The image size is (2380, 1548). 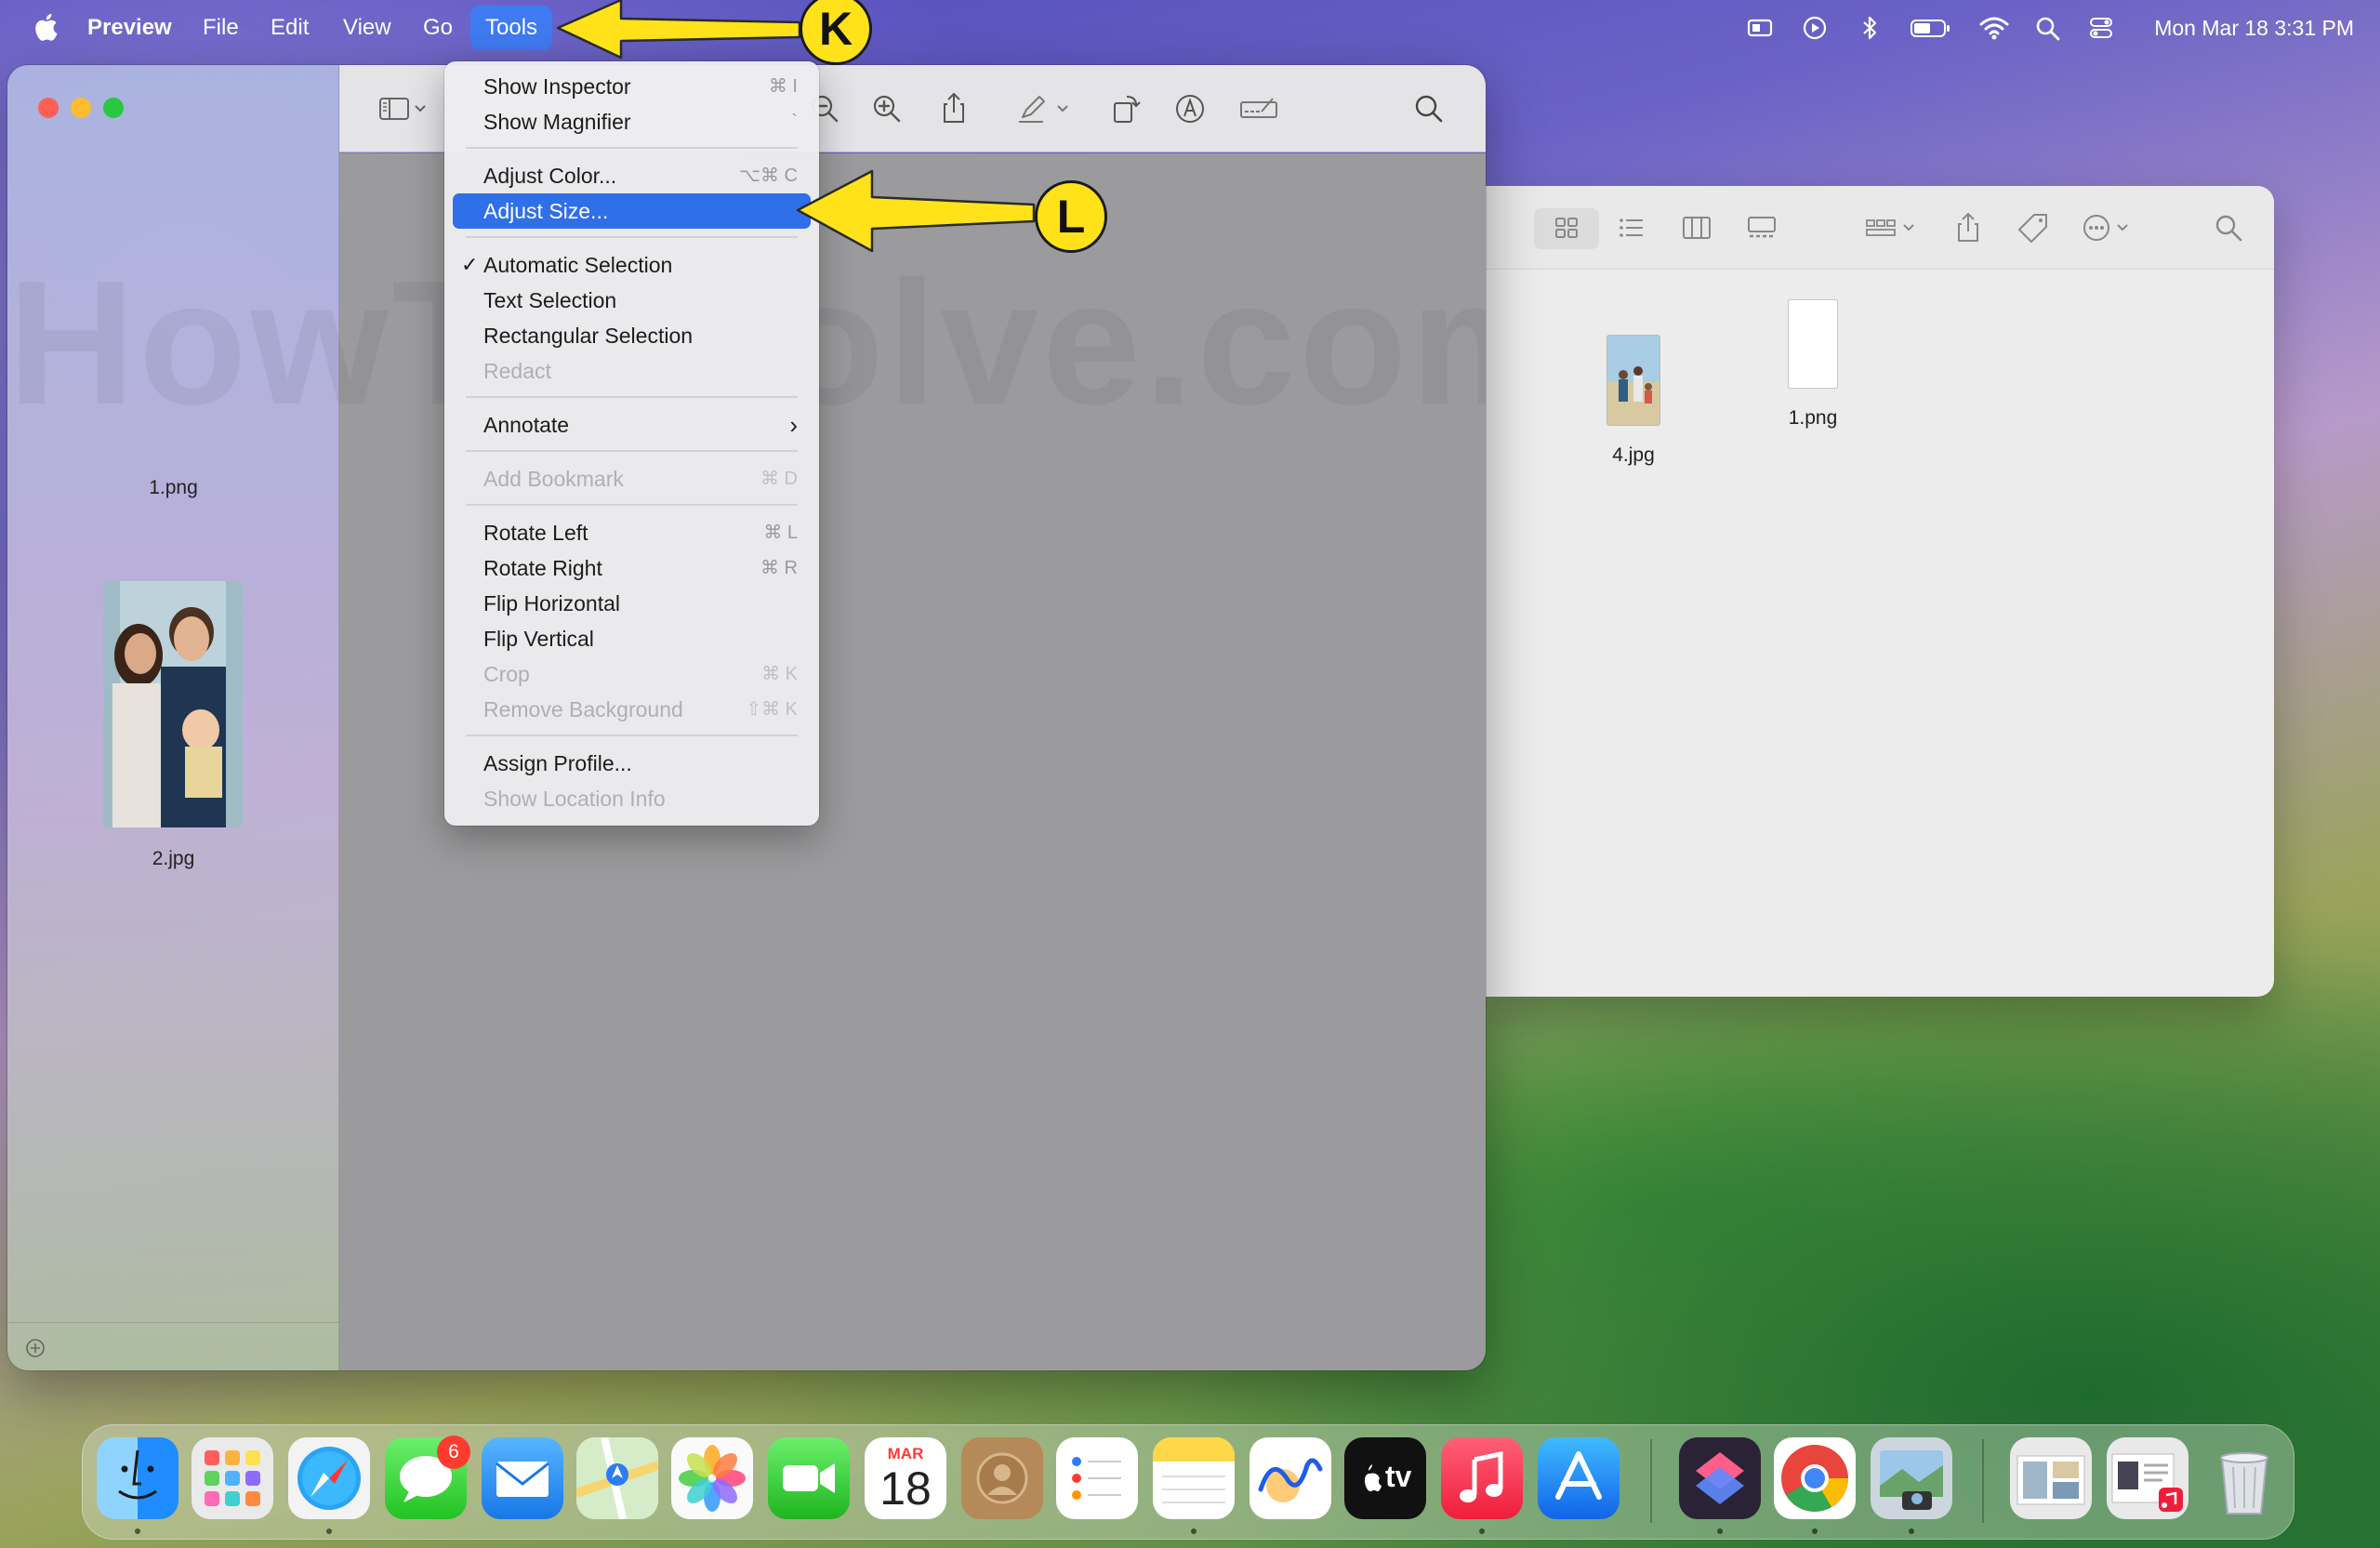 What do you see at coordinates (632, 175) in the screenshot?
I see `menu-item-adjust-color: Adjust Color... ⌥⌘ C` at bounding box center [632, 175].